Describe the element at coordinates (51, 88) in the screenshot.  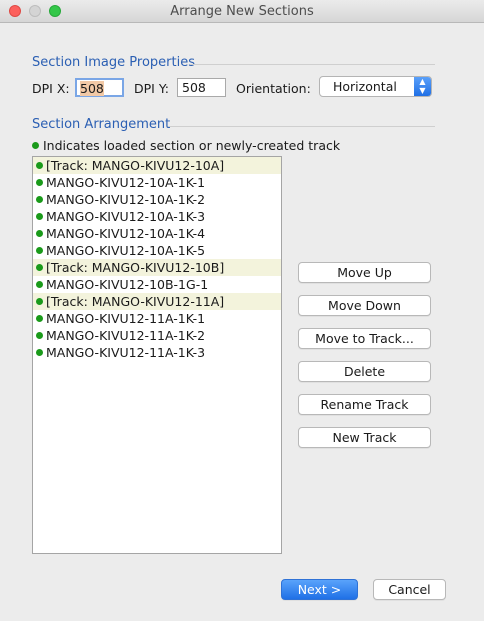
I see `dpi-x-label: DPI X:` at that location.